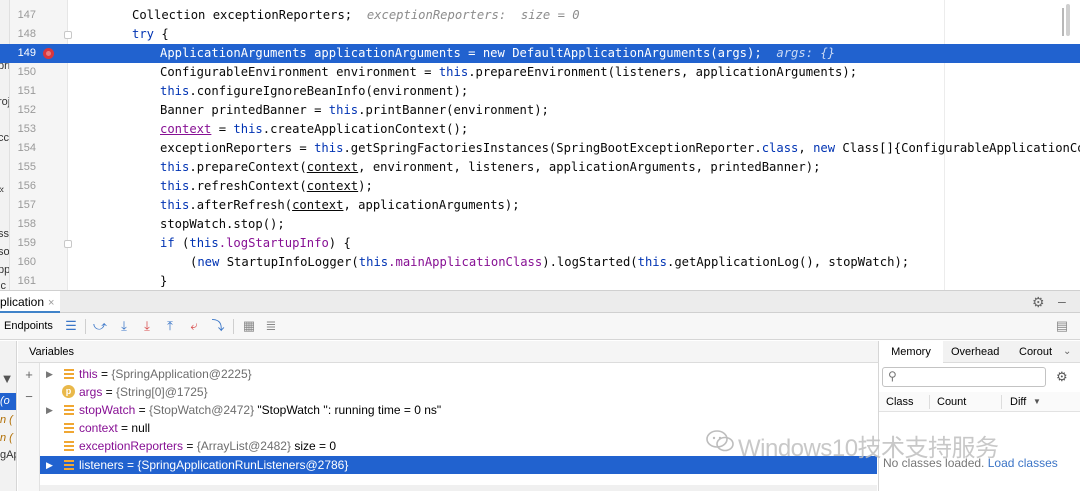 This screenshot has height=491, width=1080. Describe the element at coordinates (26, 72) in the screenshot. I see `line-number: 150` at that location.